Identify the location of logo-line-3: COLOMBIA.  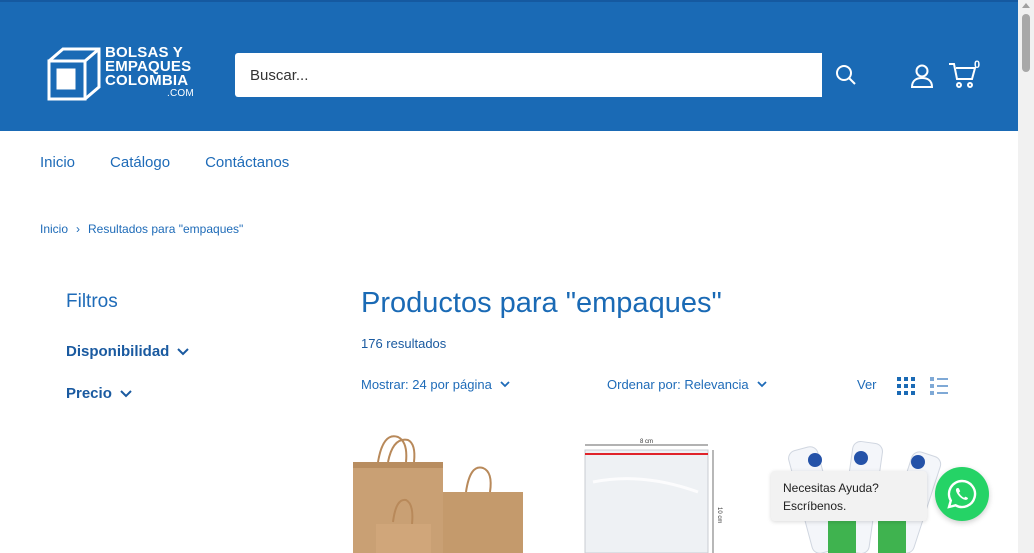
(147, 80).